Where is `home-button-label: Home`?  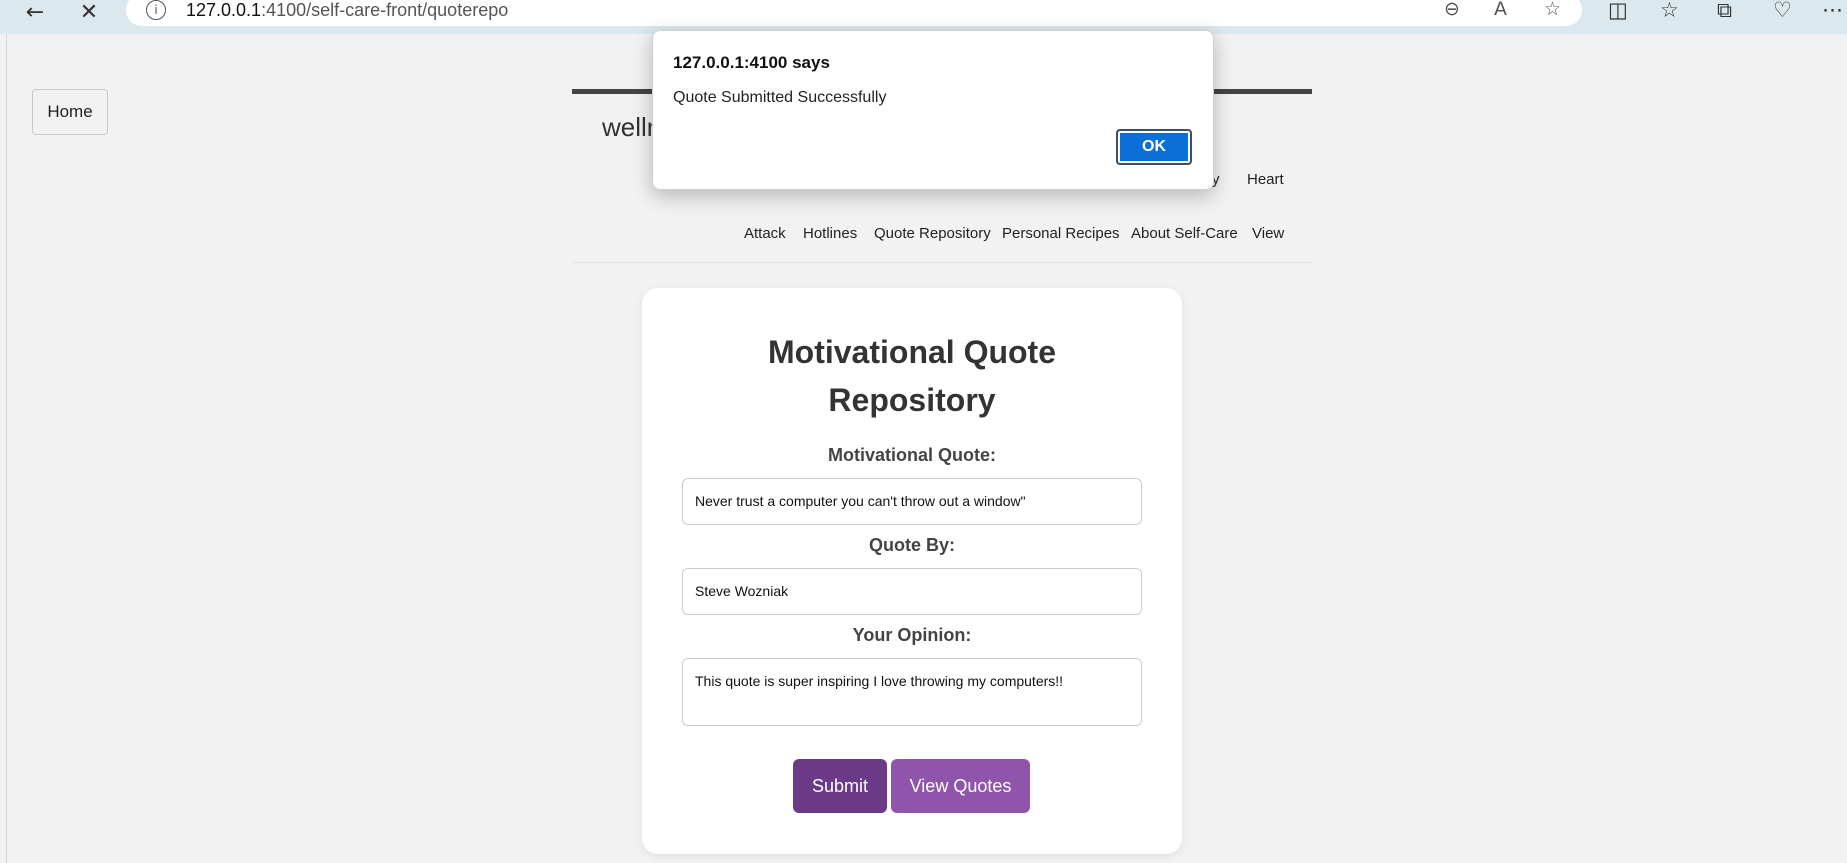 home-button-label: Home is located at coordinates (70, 111).